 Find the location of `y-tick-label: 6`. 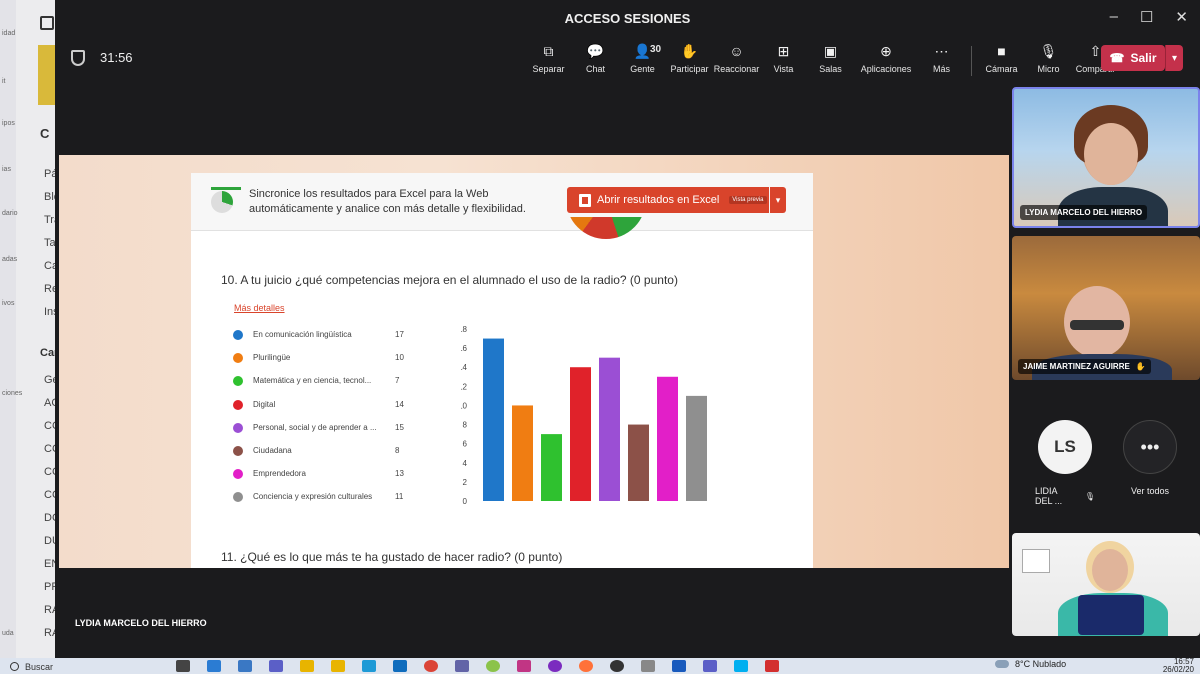

y-tick-label: 6 is located at coordinates (465, 444).